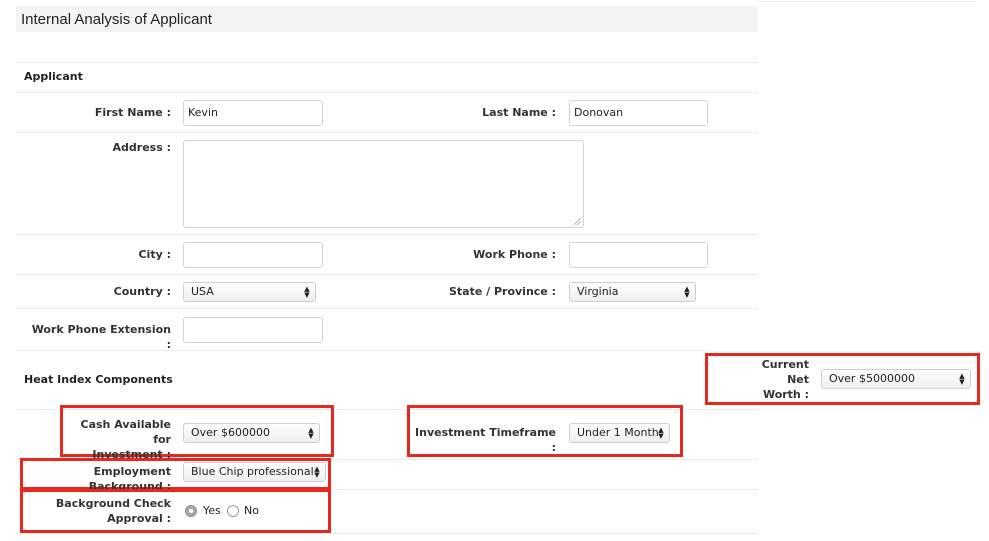  I want to click on country-value: USA, so click(202, 291).